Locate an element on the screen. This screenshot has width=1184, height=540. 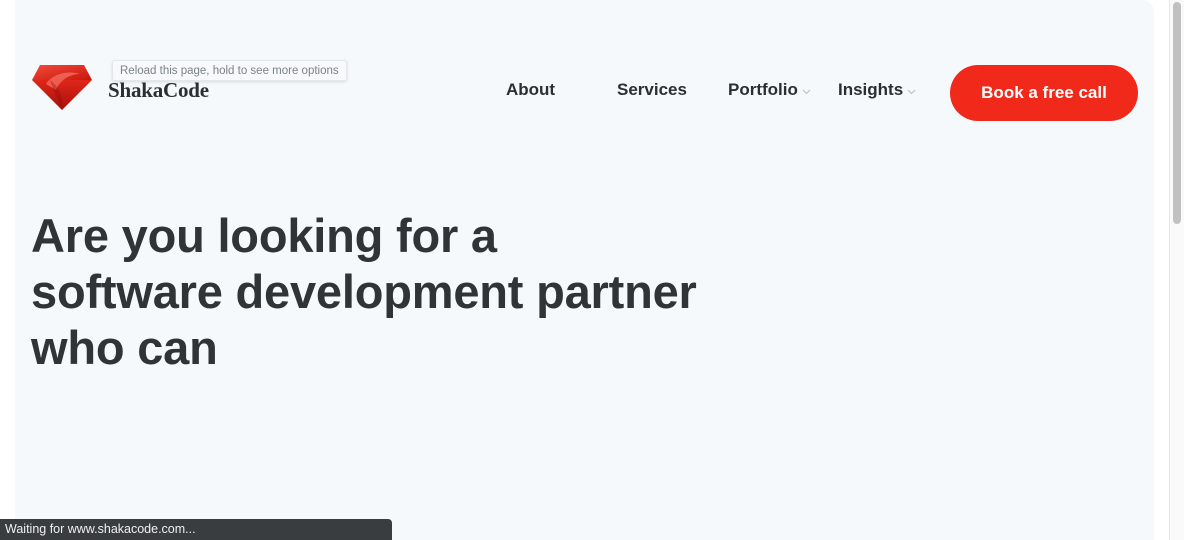
nav-item-label: Portfolio is located at coordinates (763, 89).